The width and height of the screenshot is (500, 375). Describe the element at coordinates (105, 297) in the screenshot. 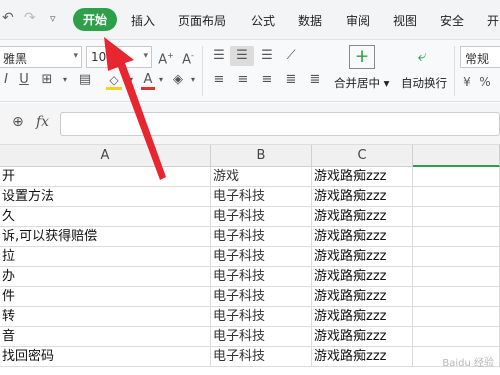

I see `table-cell: 件` at that location.